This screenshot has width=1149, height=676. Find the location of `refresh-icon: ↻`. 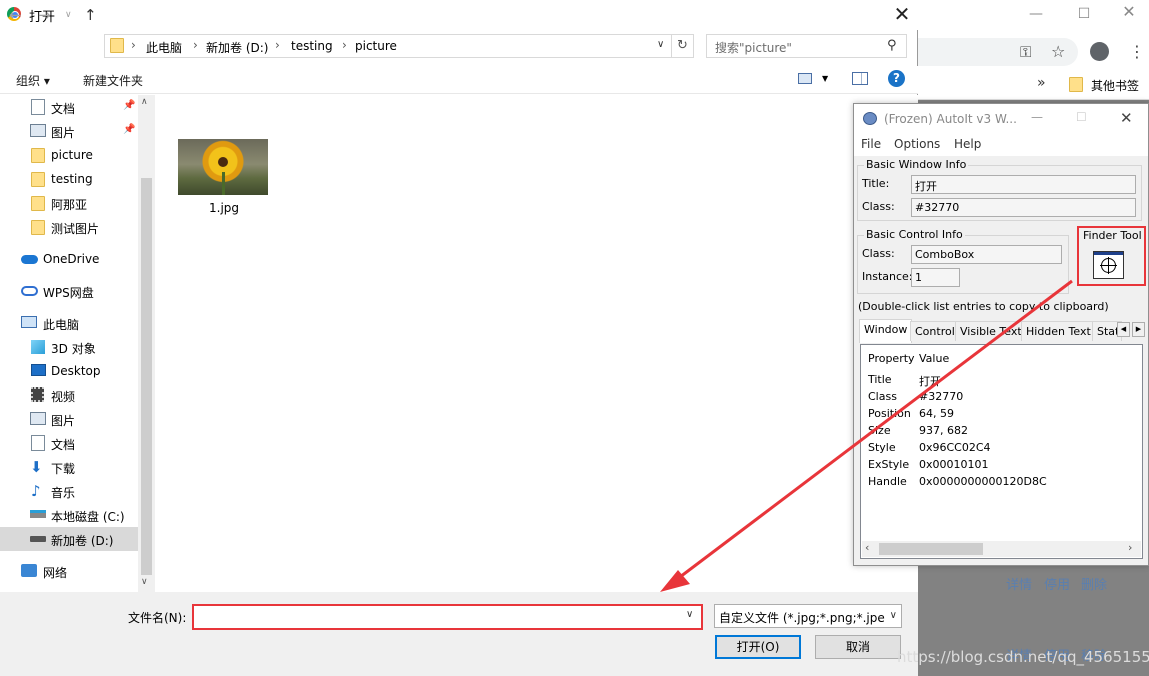

refresh-icon: ↻ is located at coordinates (683, 46).